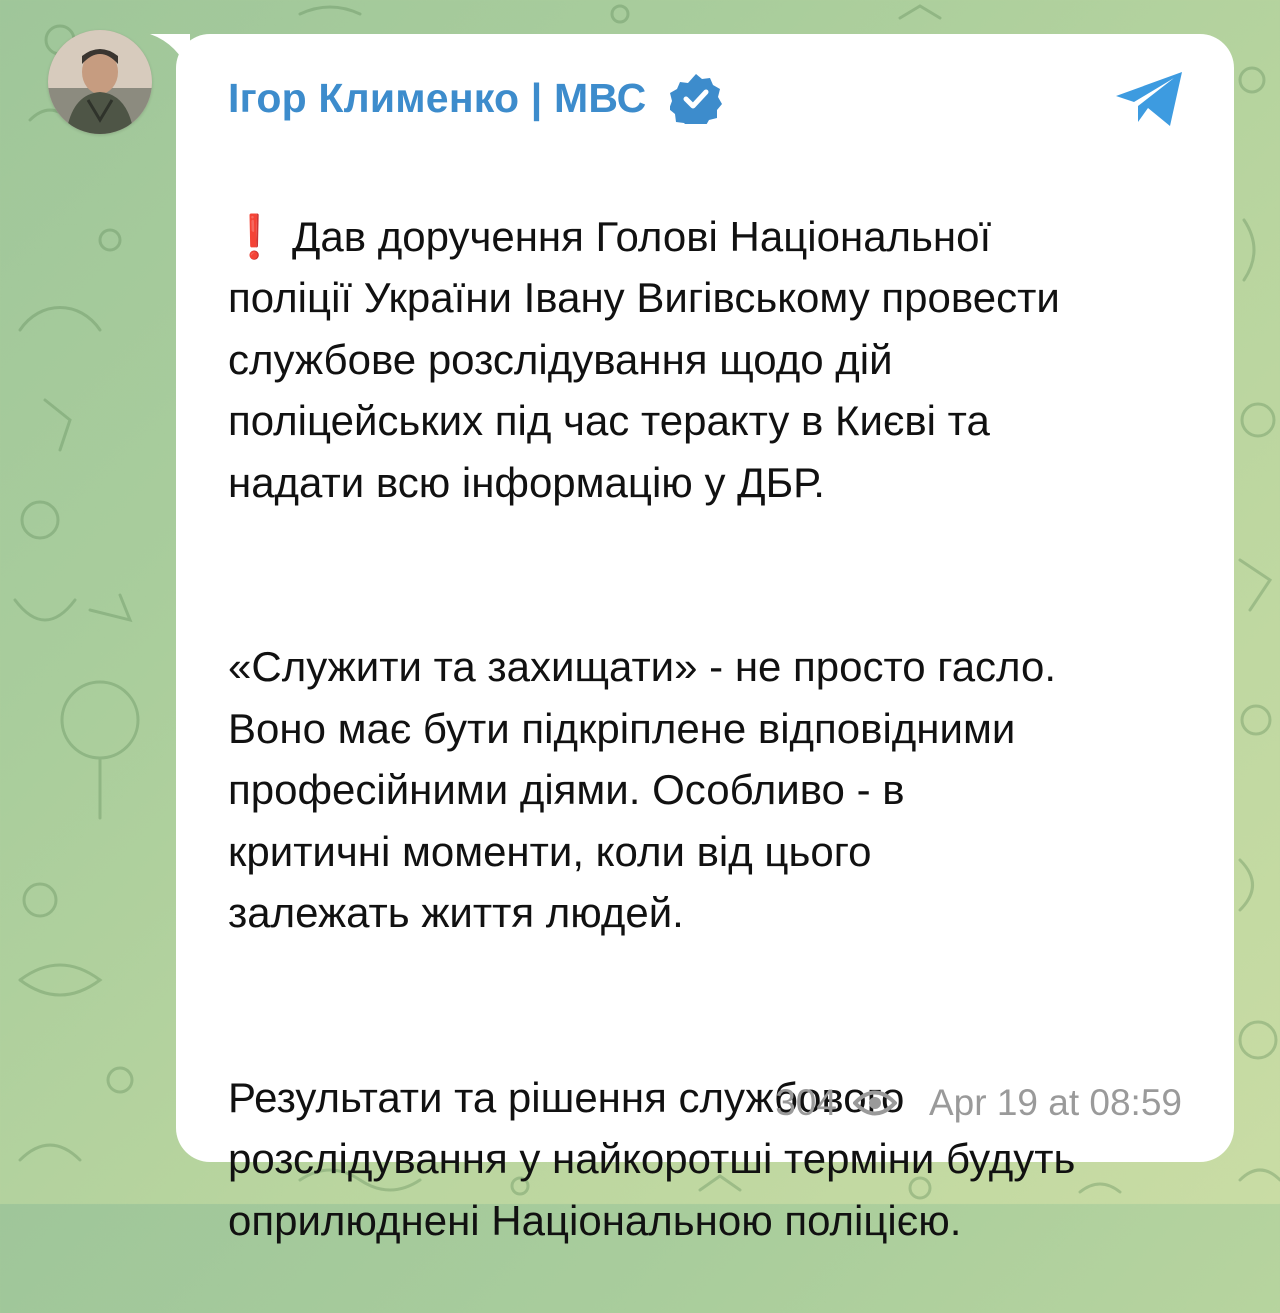  I want to click on telegram-share-icon, so click(1150, 99).